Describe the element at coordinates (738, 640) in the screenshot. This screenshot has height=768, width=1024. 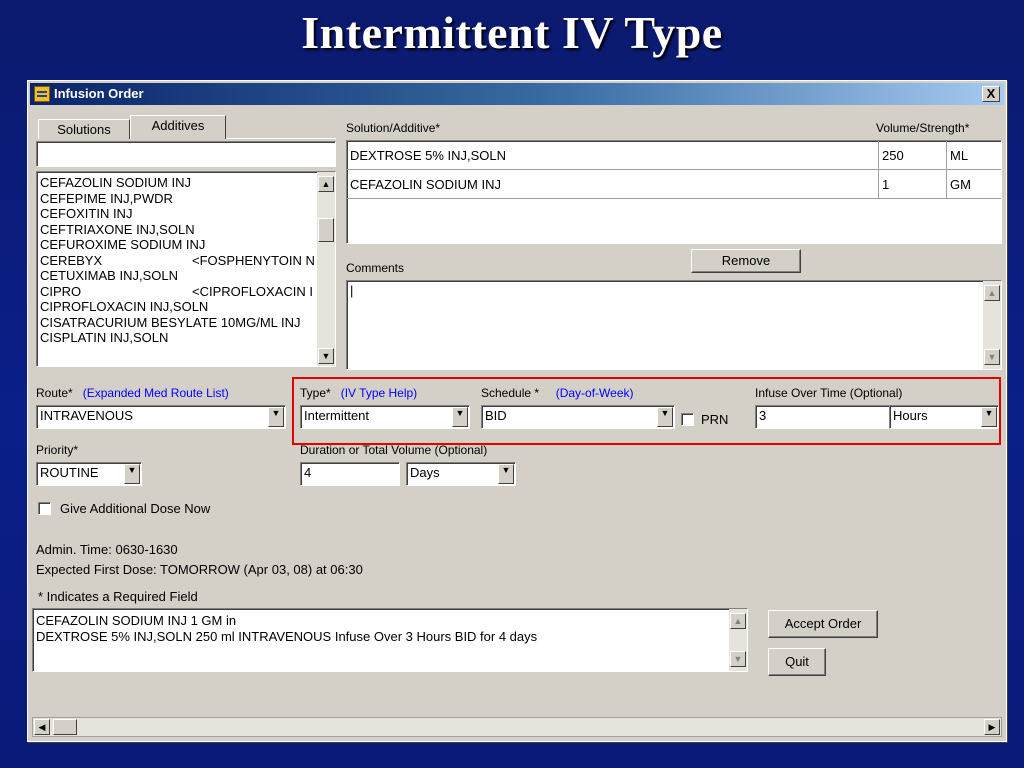
I see `summary-scrollbar: ▲ ▼` at that location.